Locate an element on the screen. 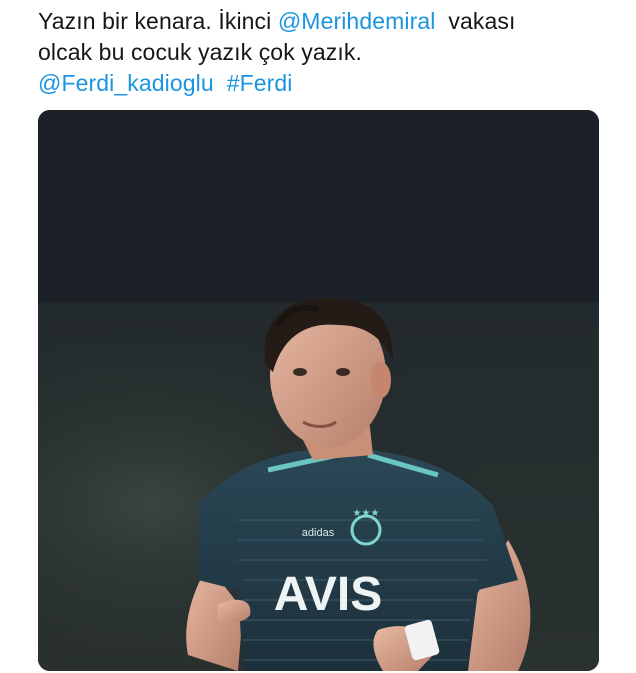  tweet-text-segment: vakası is located at coordinates (475, 21).